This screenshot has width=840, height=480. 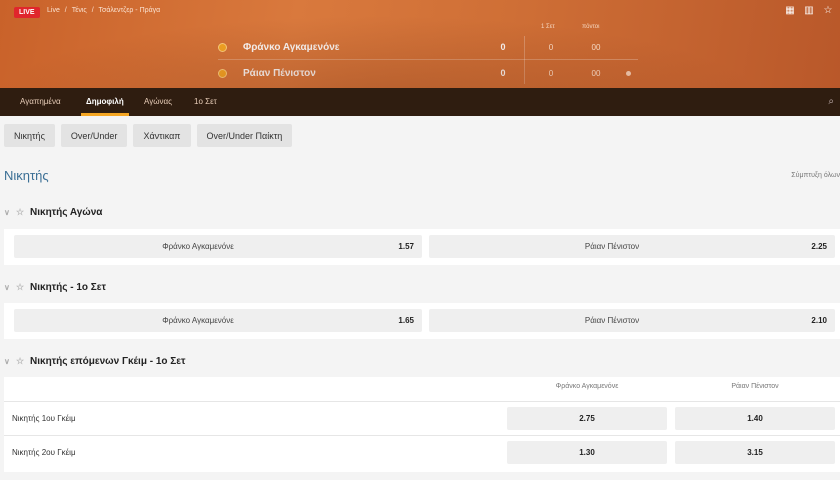 What do you see at coordinates (158, 101) in the screenshot?
I see `tab-match: Αγώνας` at bounding box center [158, 101].